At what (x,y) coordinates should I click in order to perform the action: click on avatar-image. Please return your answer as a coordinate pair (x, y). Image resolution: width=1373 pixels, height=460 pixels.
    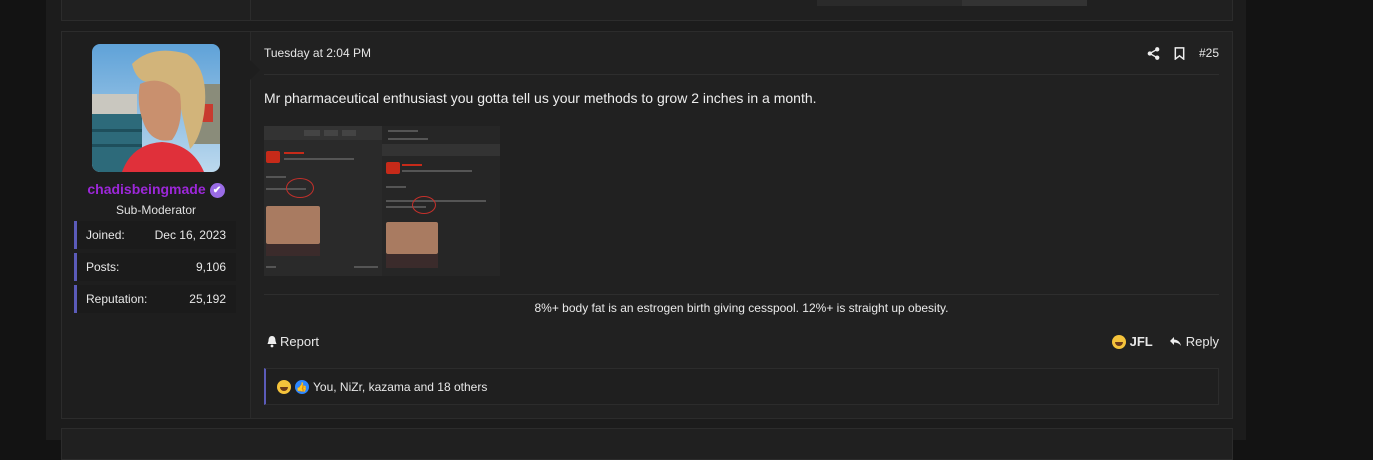
    Looking at the image, I should click on (156, 108).